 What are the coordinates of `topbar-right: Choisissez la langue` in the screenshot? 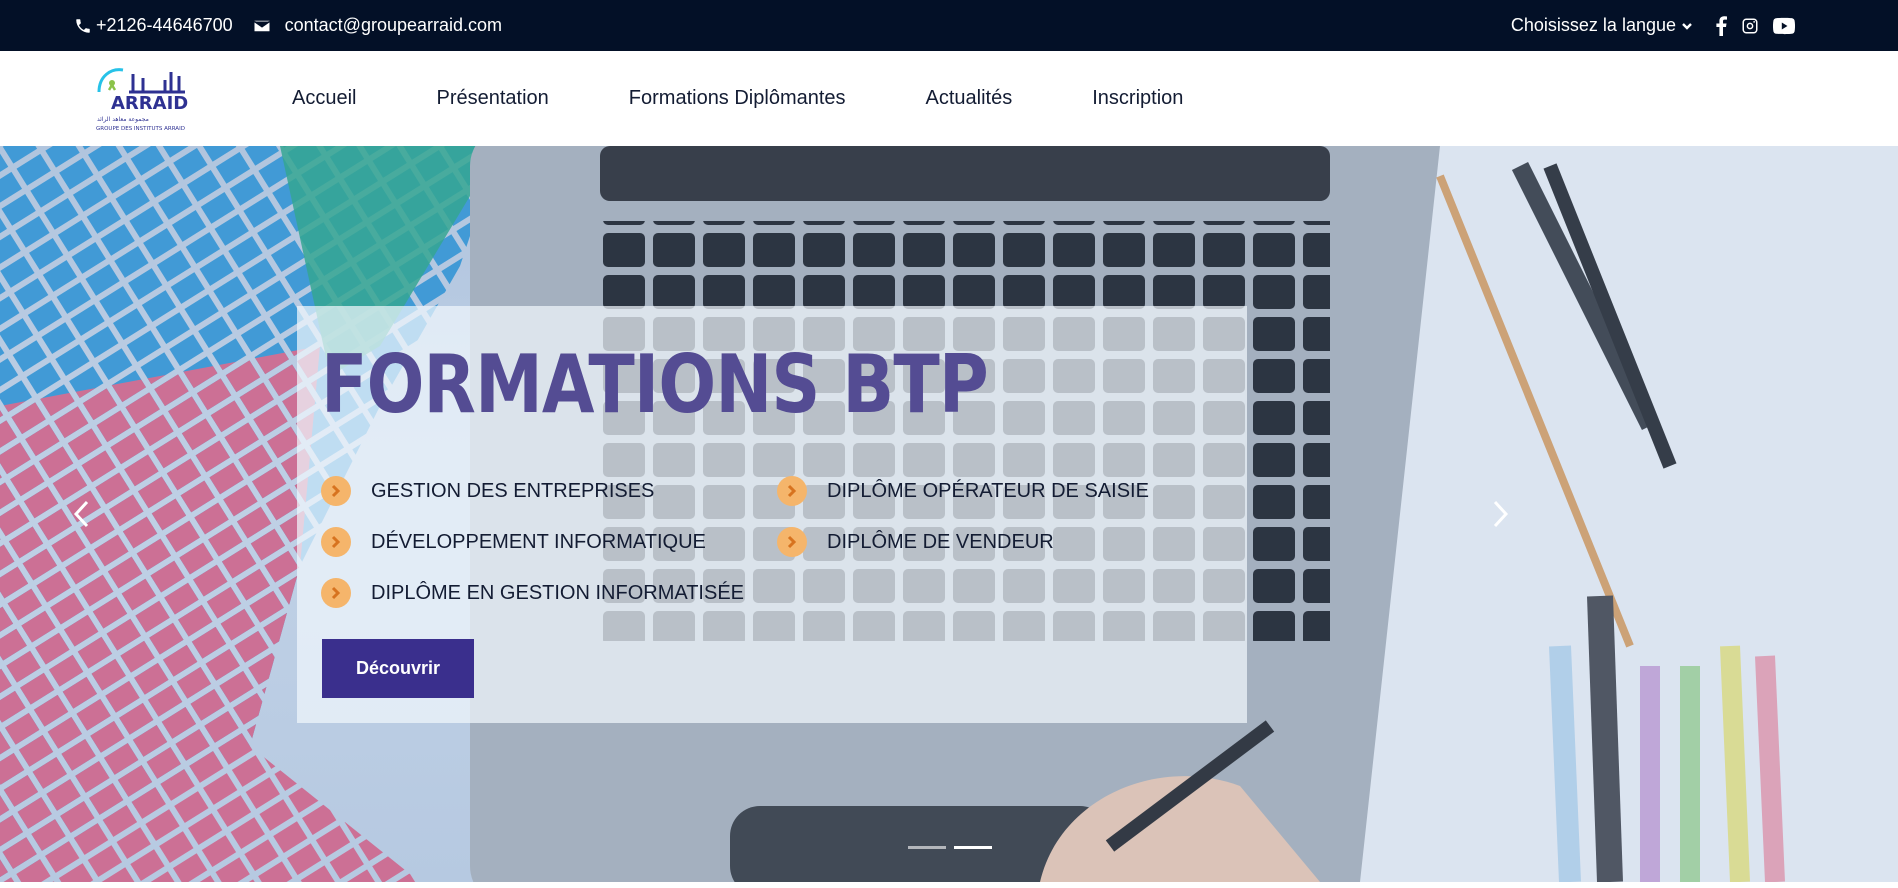 It's located at (1653, 25).